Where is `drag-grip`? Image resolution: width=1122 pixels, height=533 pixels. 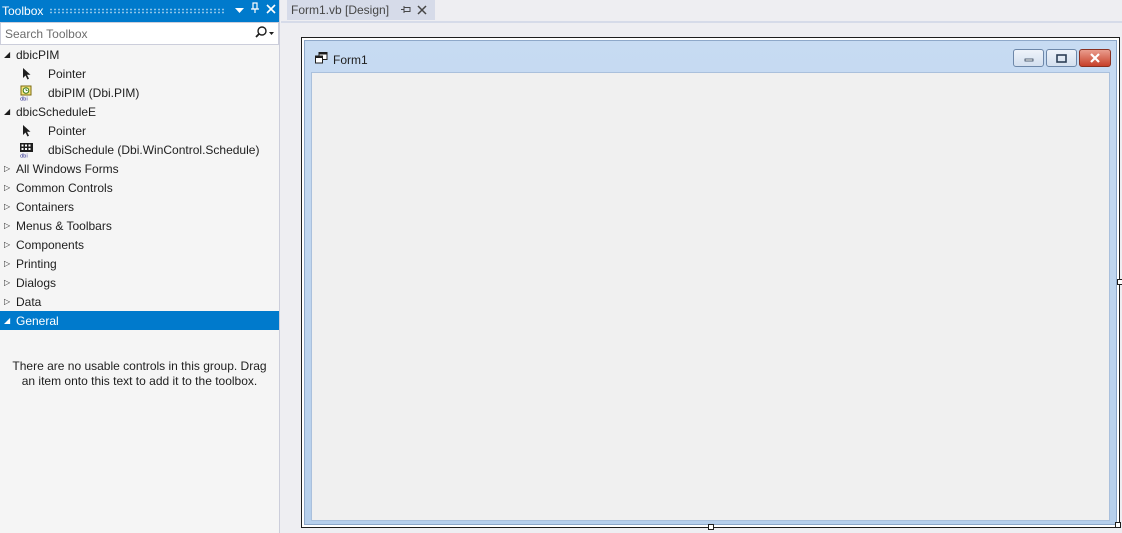 drag-grip is located at coordinates (137, 11).